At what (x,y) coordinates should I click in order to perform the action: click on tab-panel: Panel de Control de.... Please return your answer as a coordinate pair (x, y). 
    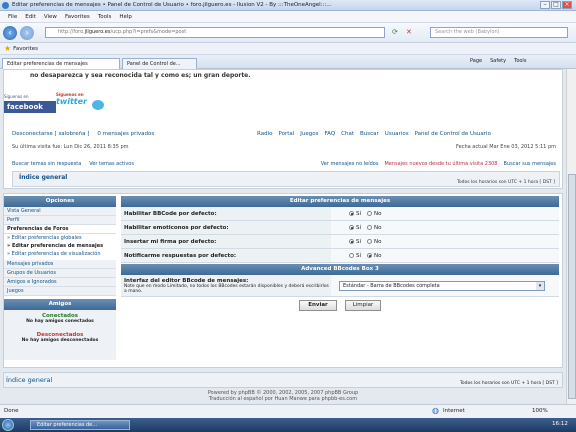
    Looking at the image, I should click on (159, 63).